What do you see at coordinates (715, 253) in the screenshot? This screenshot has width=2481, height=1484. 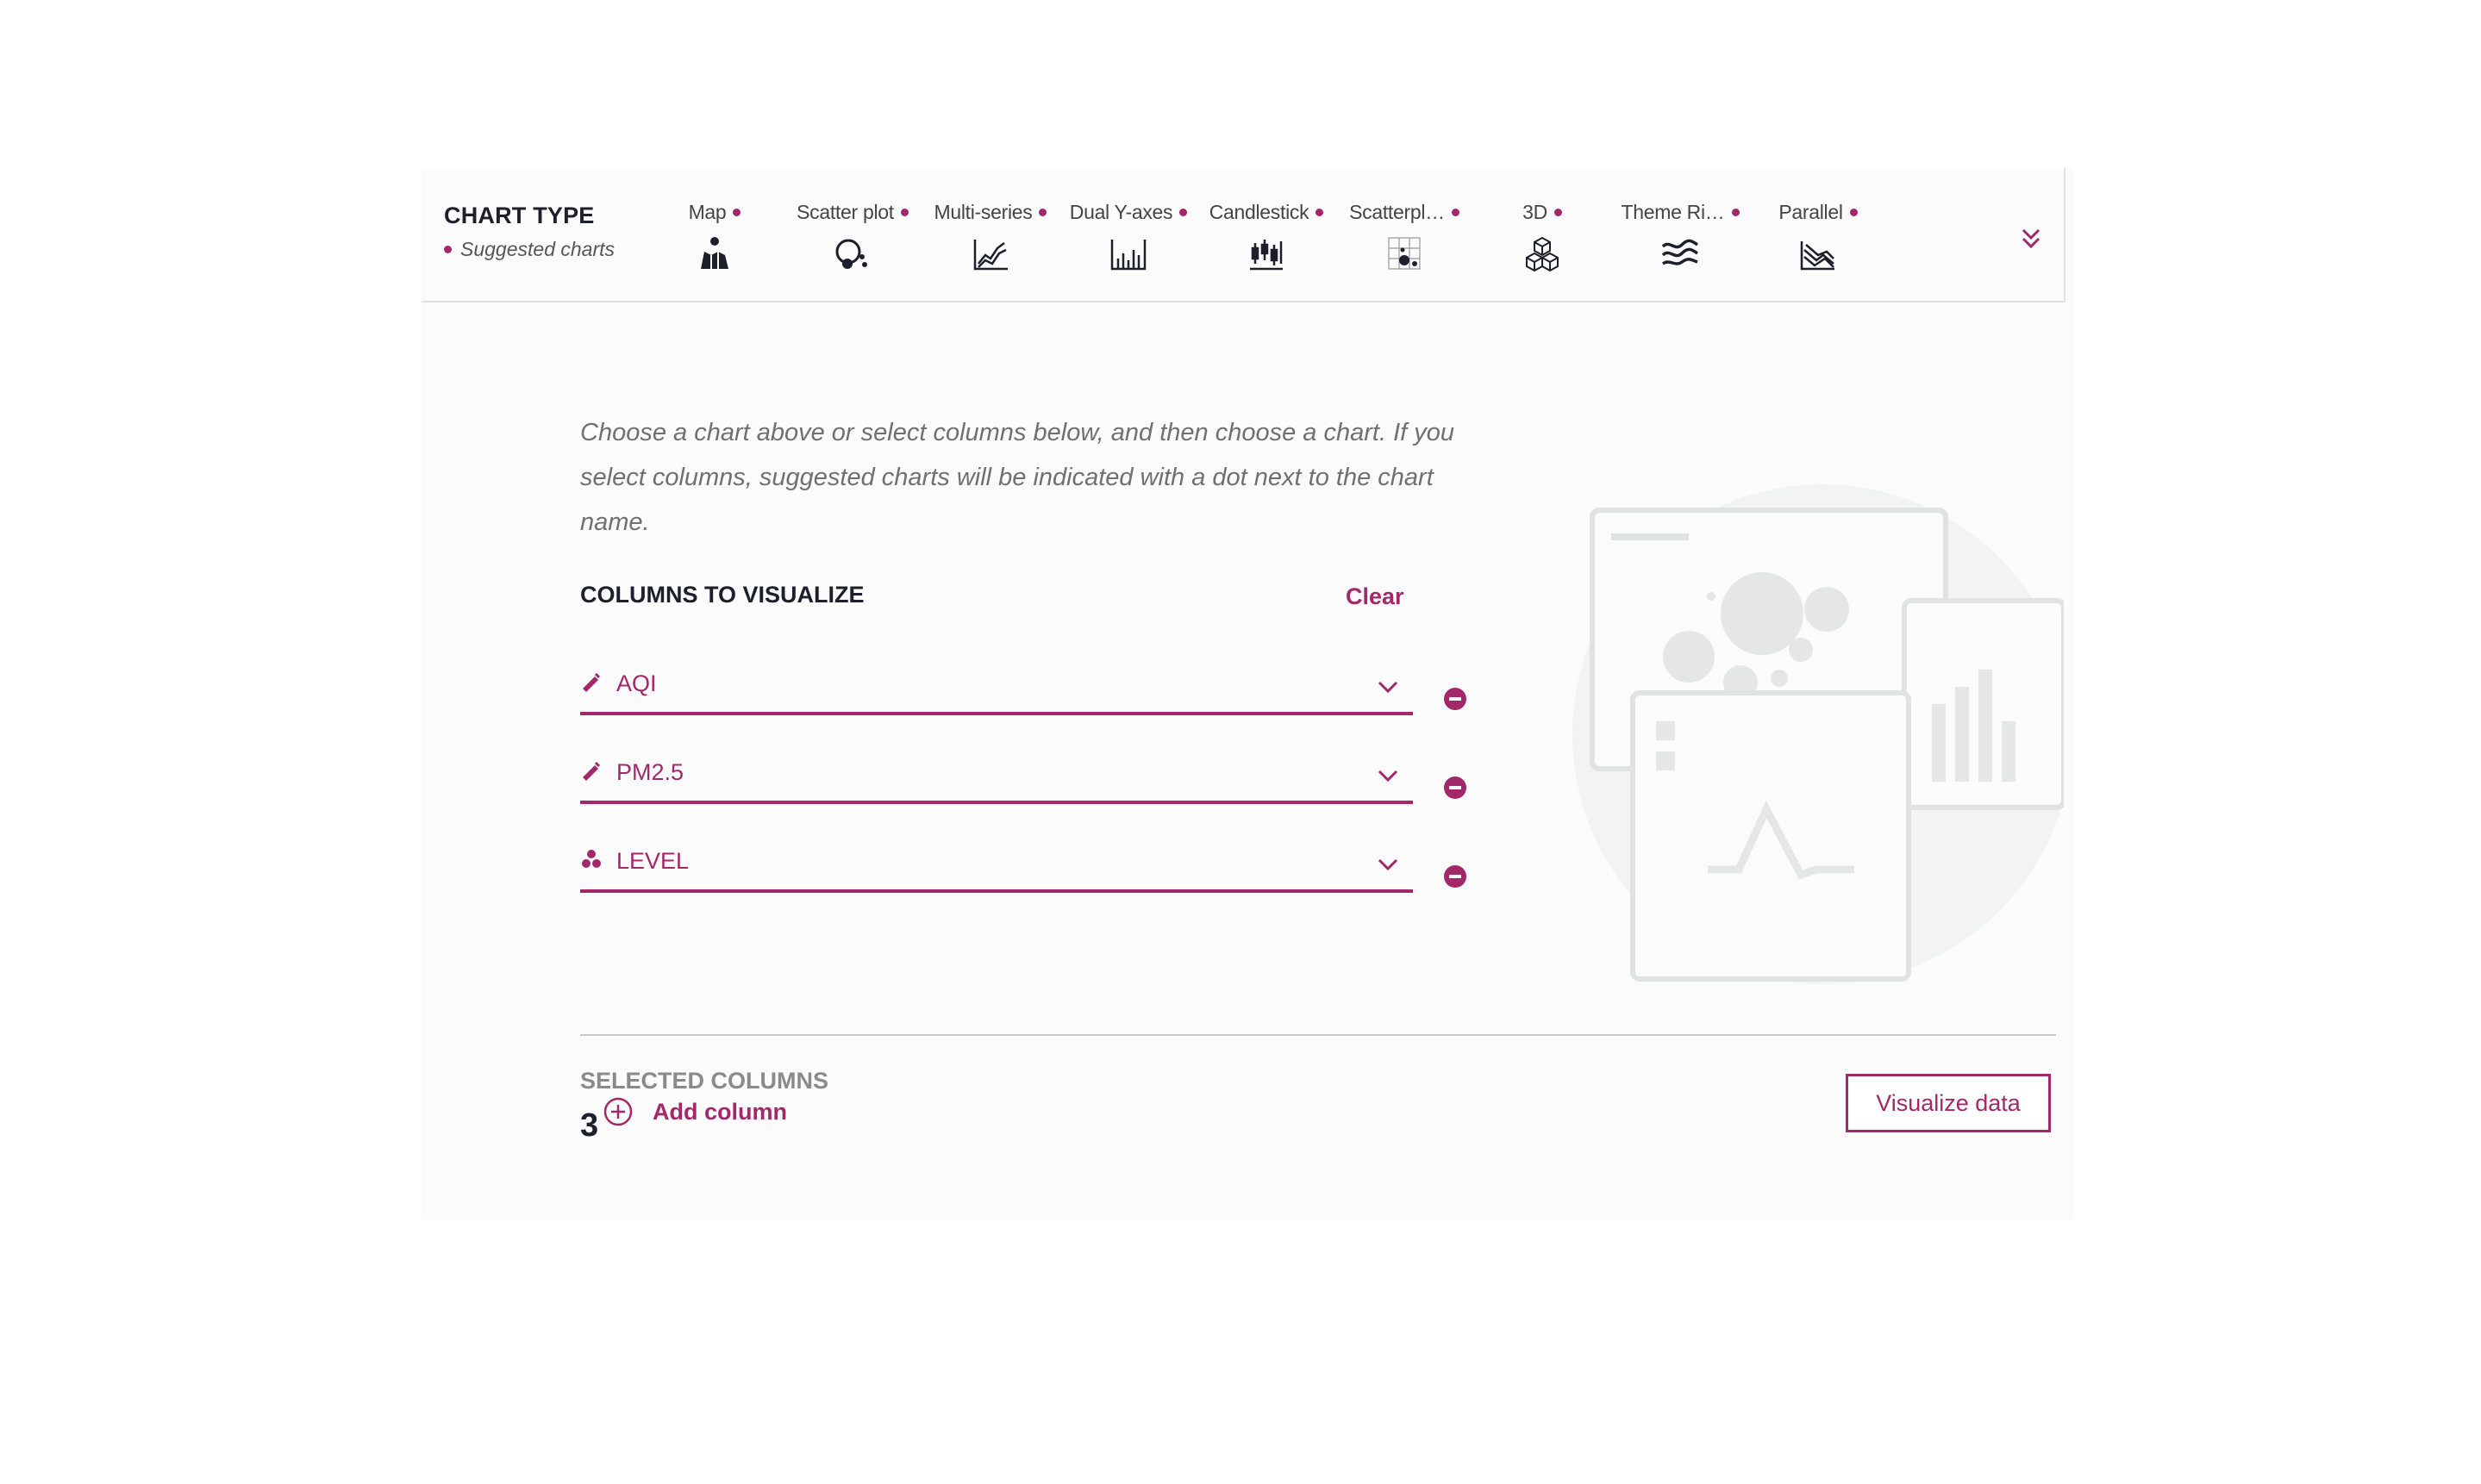 I see `map-icon` at bounding box center [715, 253].